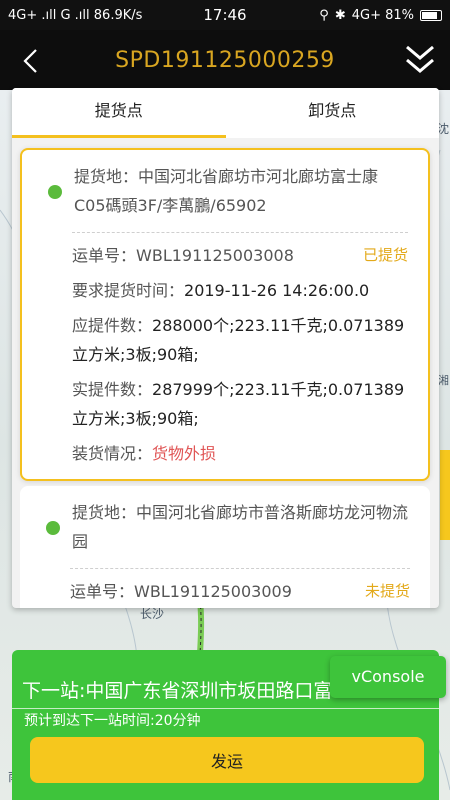 The height and width of the screenshot is (800, 450). I want to click on pickup-address: 提货地：中国河北省廊坊市河北廊坊富士康C05碼頭3F/李萬鵬/65902, so click(226, 191).